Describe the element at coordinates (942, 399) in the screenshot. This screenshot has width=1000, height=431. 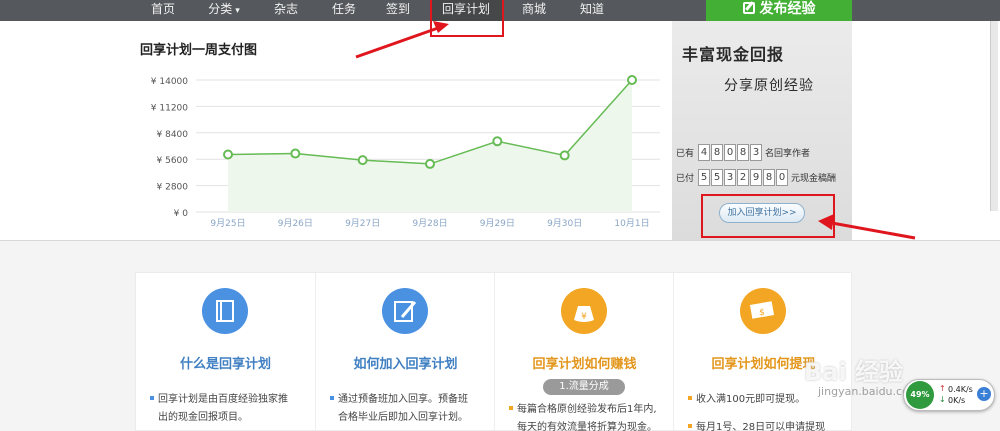
I see `download-arrow-icon: ↓` at that location.